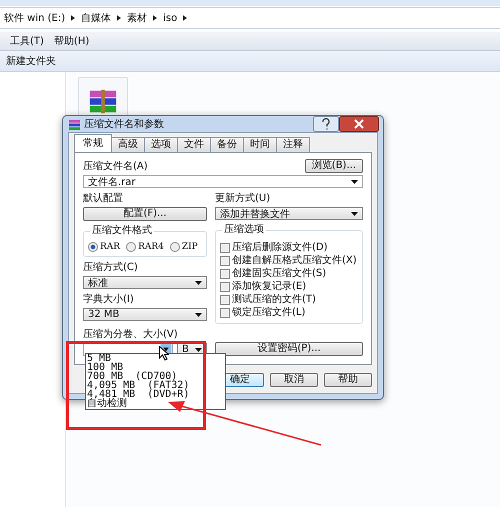  What do you see at coordinates (124, 124) in the screenshot?
I see `dialog-title: 压缩文件名和参数` at bounding box center [124, 124].